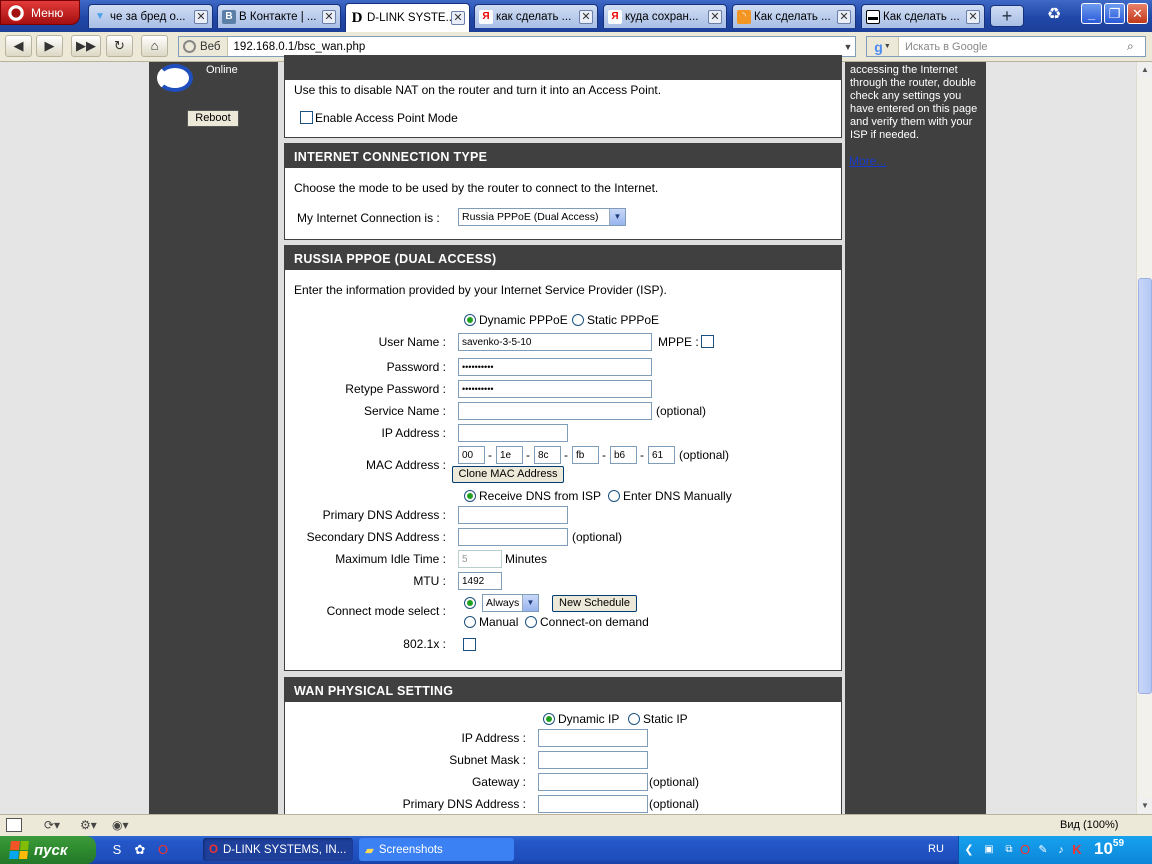 The image size is (1152, 864). I want to click on tab-7: ▬ Как сделать ... ✕, so click(923, 16).